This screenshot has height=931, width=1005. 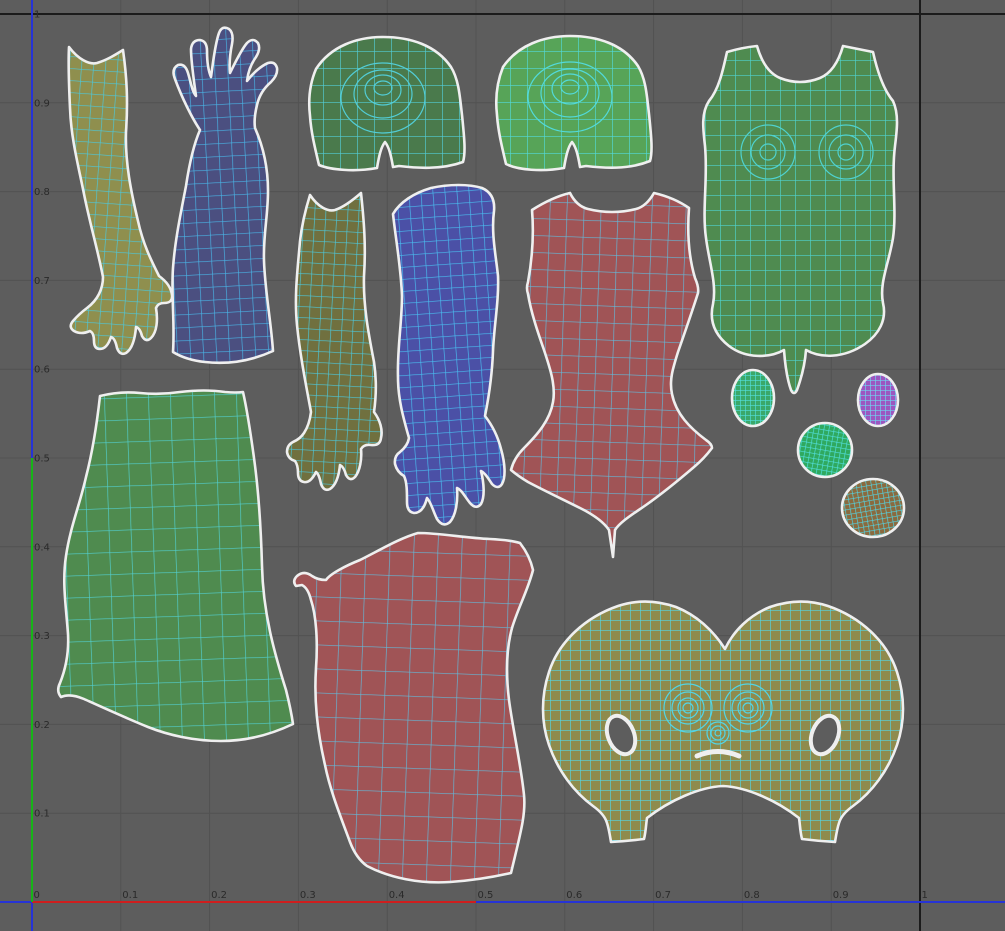 What do you see at coordinates (42, 459) in the screenshot?
I see `v-tick-label: 0.5` at bounding box center [42, 459].